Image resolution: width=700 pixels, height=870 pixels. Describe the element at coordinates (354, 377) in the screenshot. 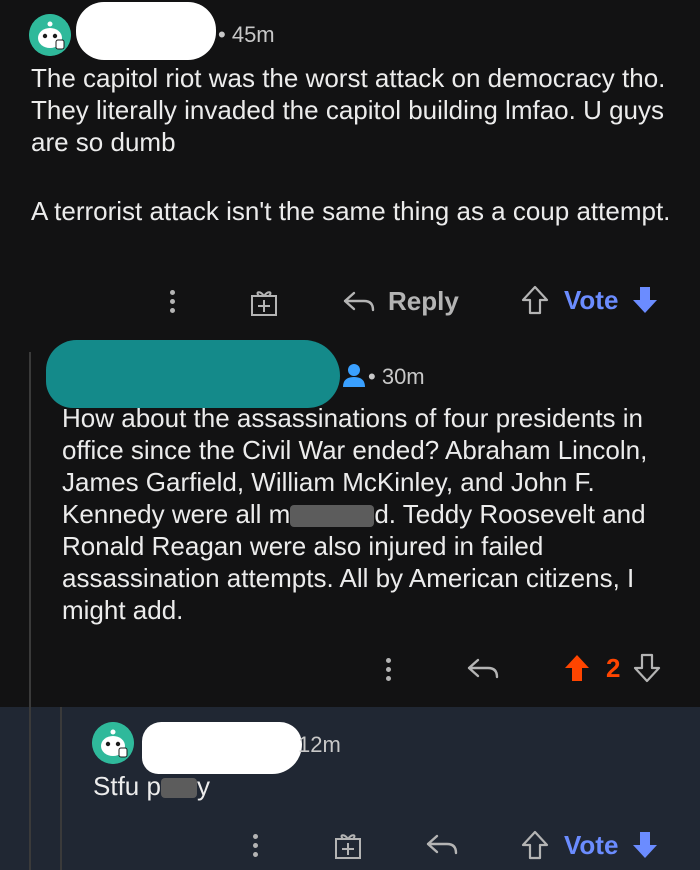

I see `user-icon` at that location.